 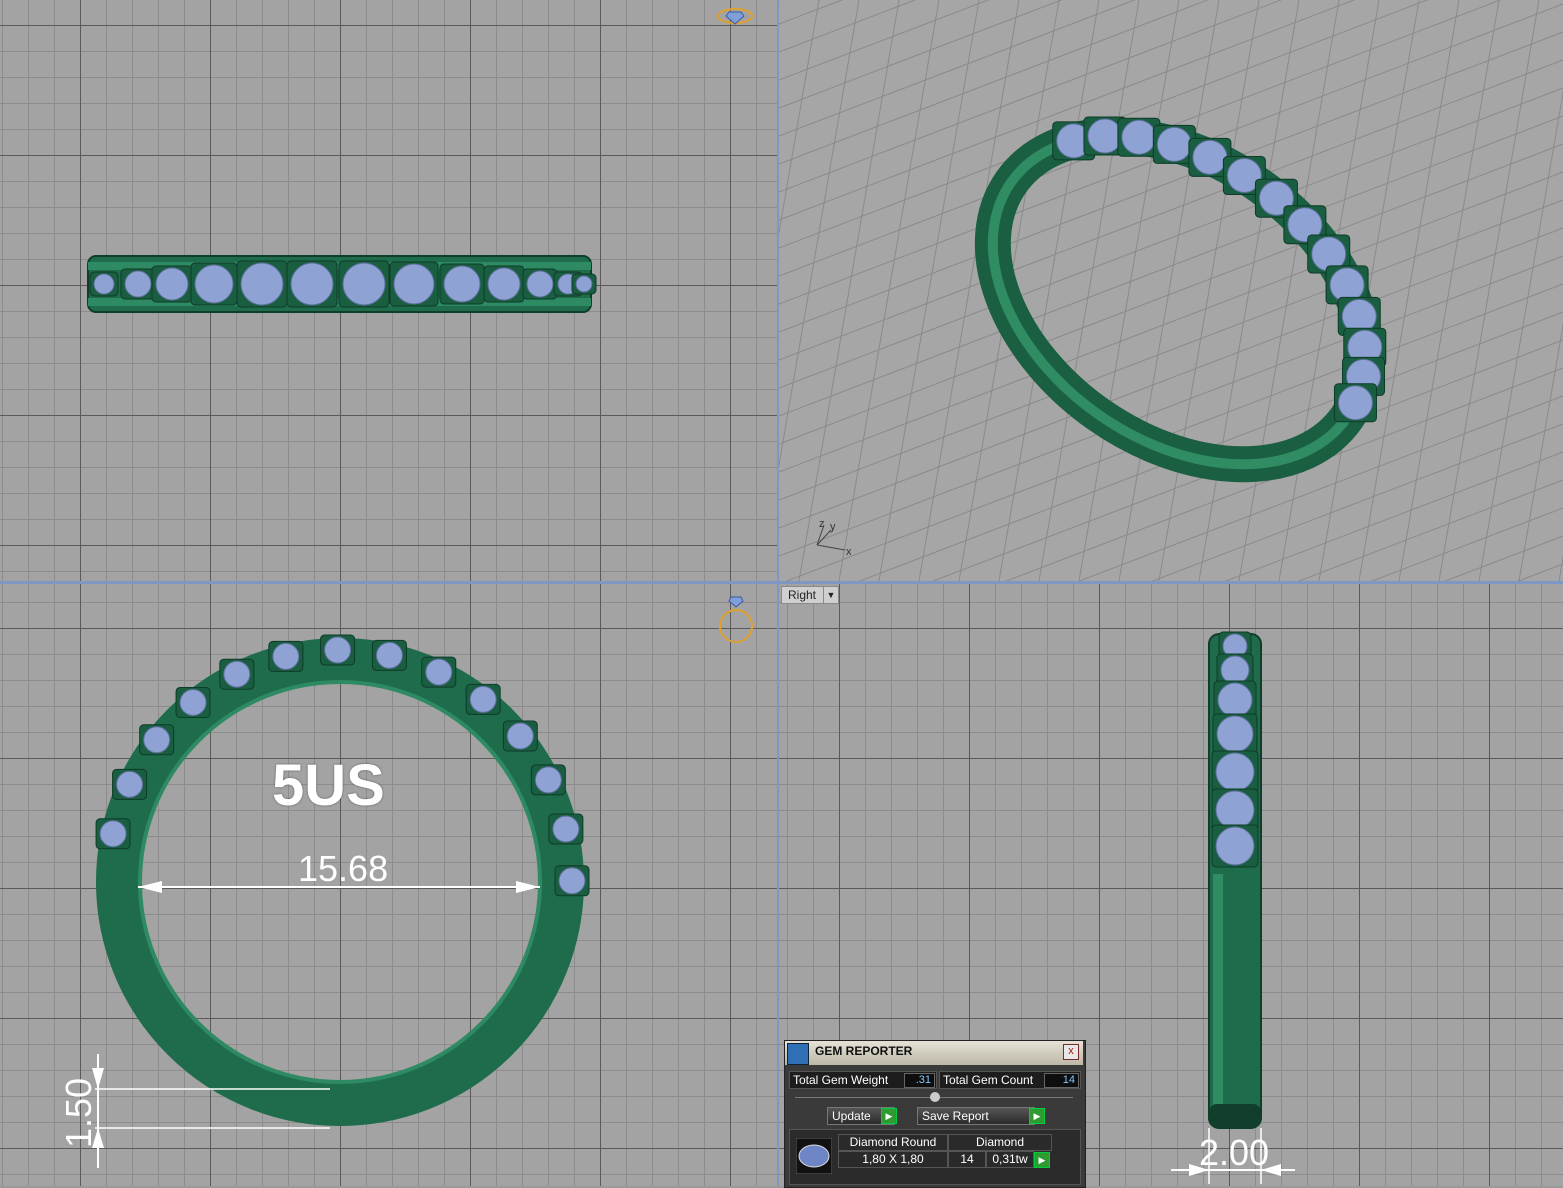 What do you see at coordinates (934, 1053) in the screenshot?
I see `gem-reporter-titlebar: GEM REPORTER x` at bounding box center [934, 1053].